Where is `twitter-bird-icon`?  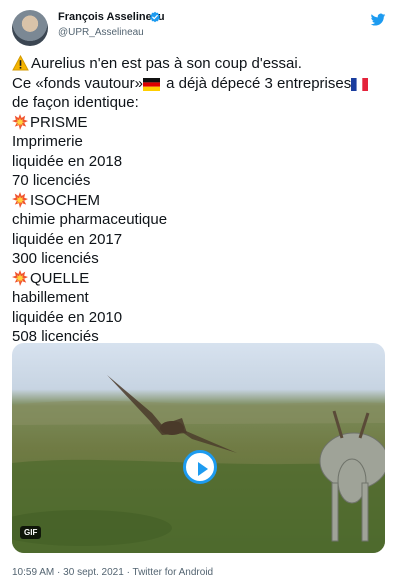 twitter-bird-icon is located at coordinates (378, 20).